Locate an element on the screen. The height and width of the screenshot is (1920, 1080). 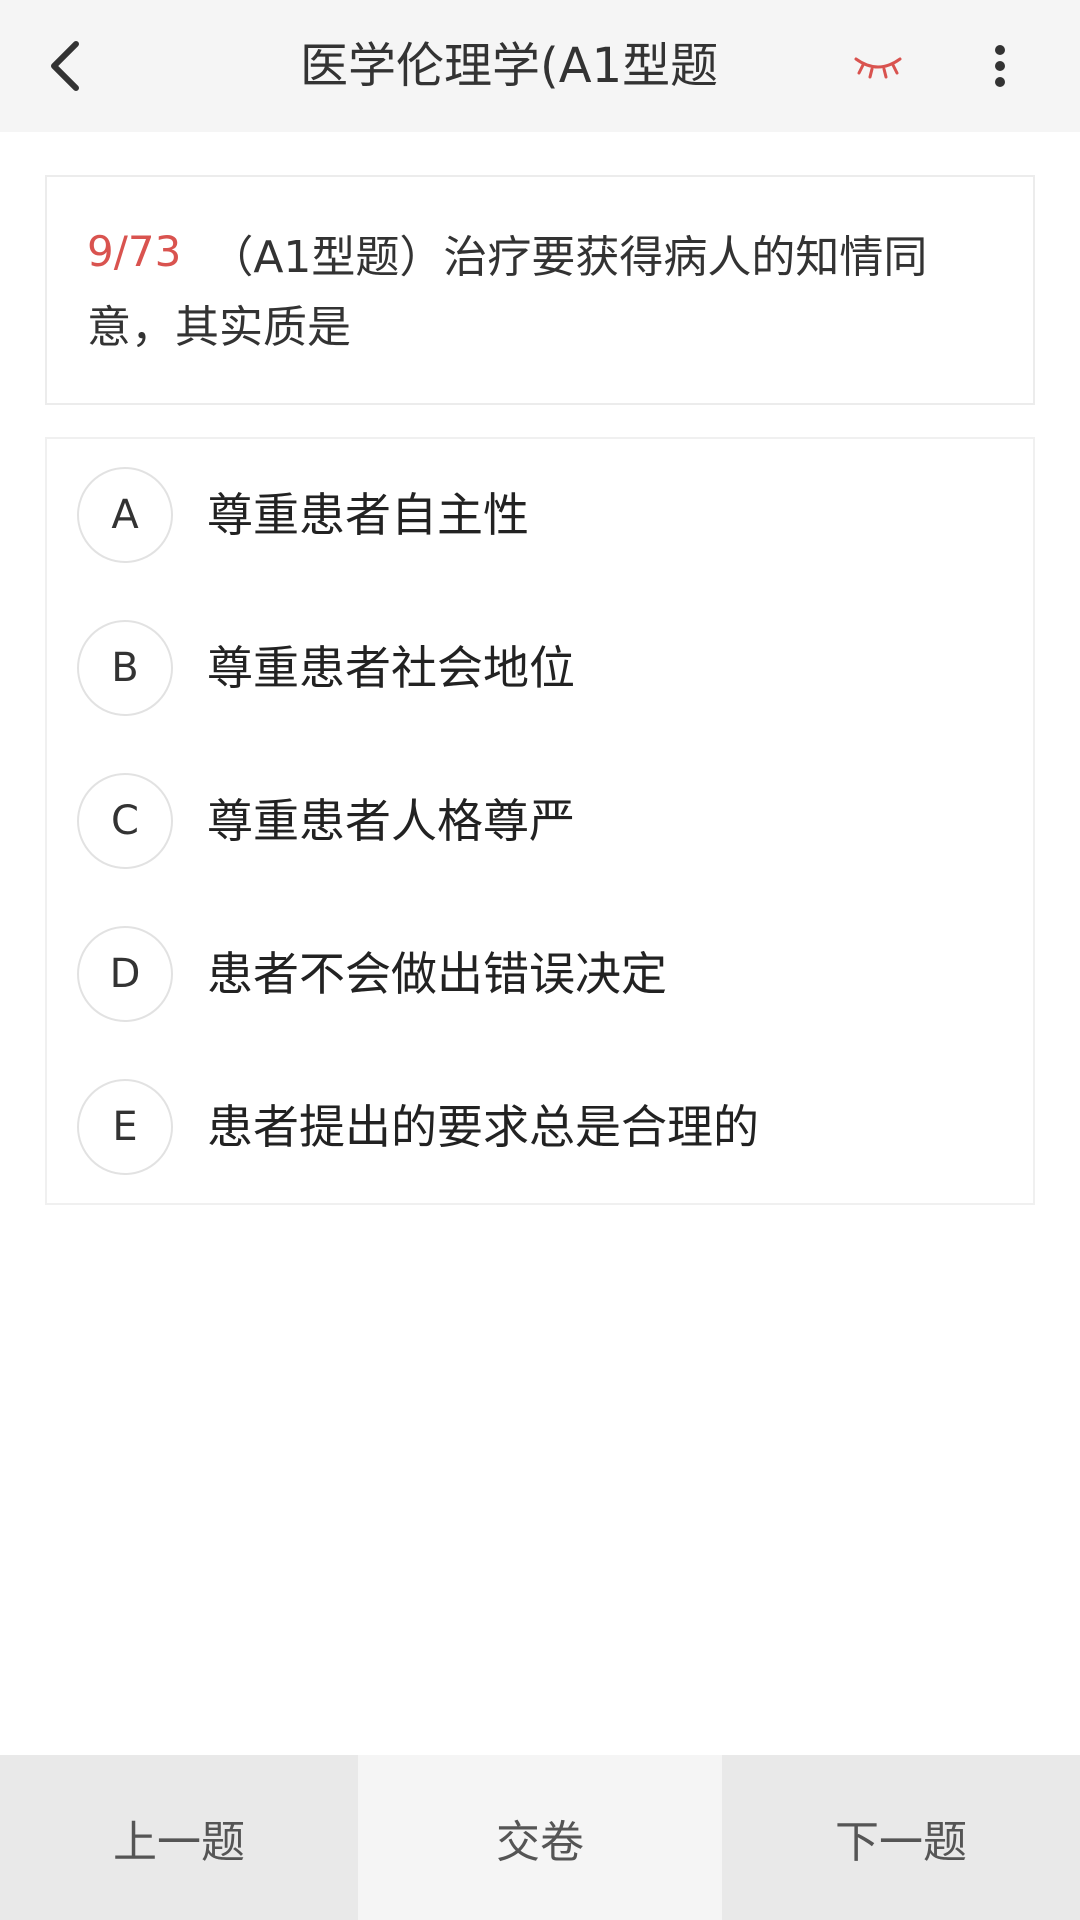
option-d: D 患者不会做出错误决定 is located at coordinates (540, 975).